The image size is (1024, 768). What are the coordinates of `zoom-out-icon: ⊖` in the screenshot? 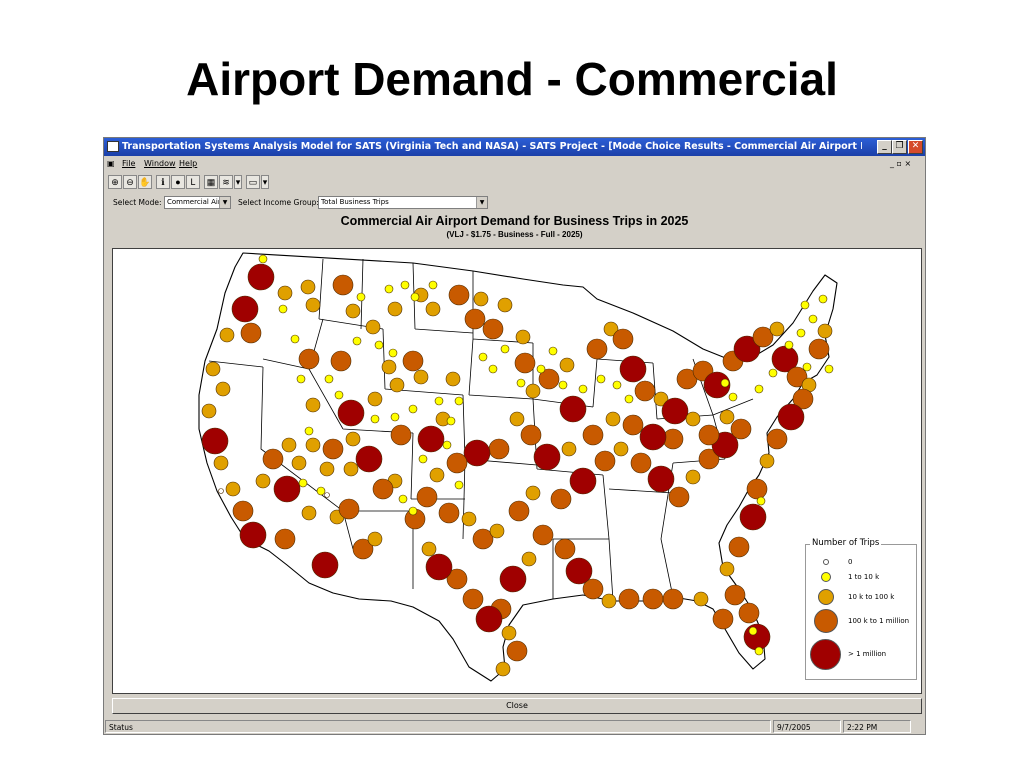 It's located at (130, 182).